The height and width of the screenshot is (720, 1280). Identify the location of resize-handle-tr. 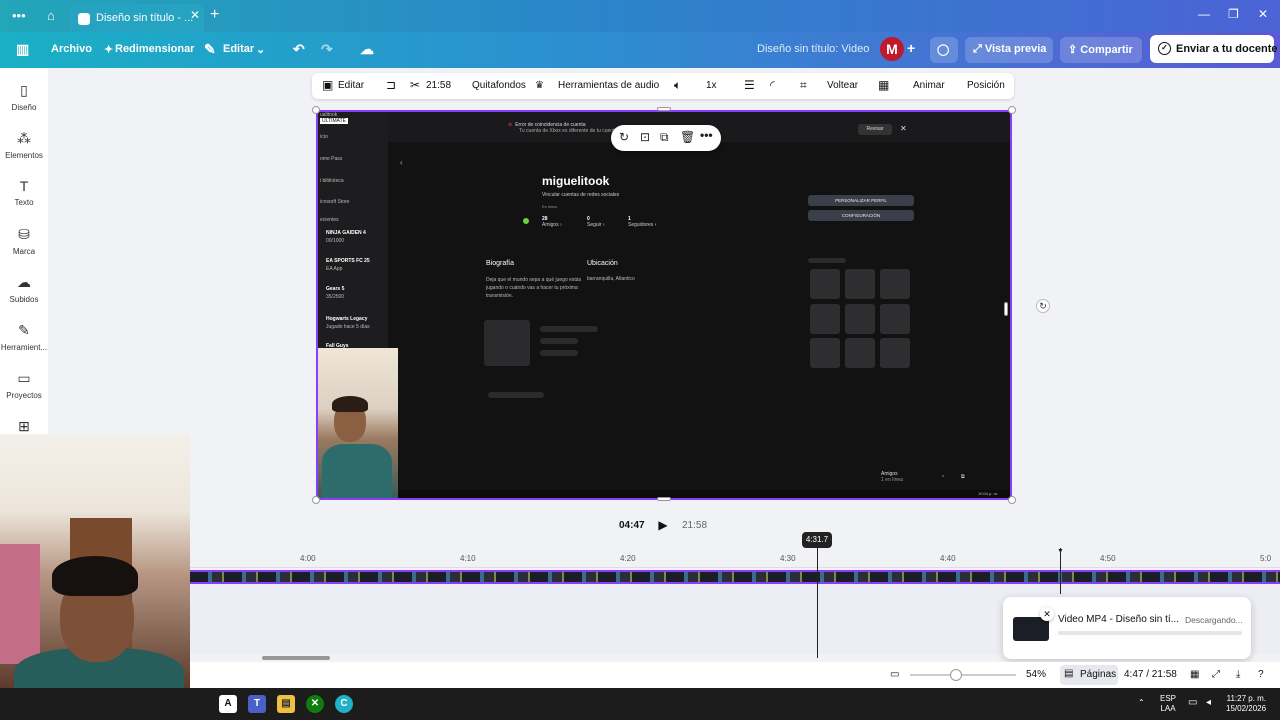
(1012, 110).